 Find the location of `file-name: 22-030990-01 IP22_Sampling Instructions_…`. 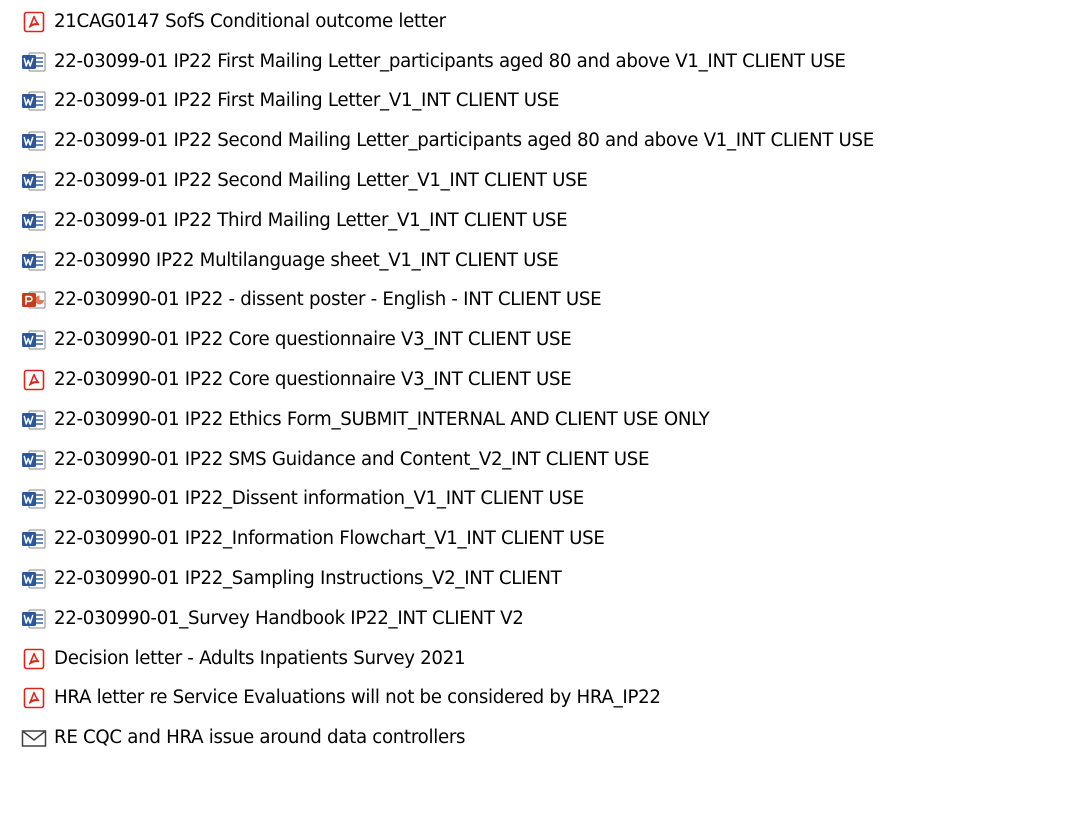

file-name: 22-030990-01 IP22_Sampling Instructions_… is located at coordinates (308, 579).